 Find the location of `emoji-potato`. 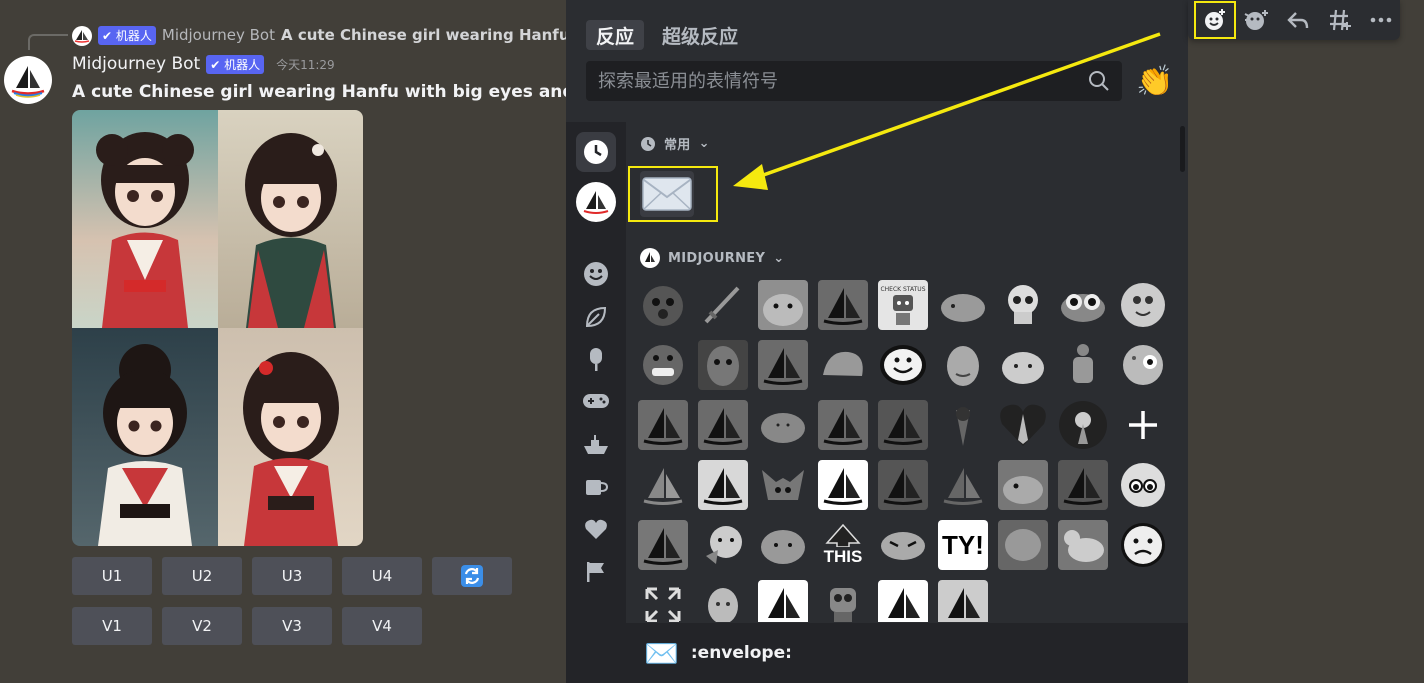

emoji-potato is located at coordinates (783, 425).